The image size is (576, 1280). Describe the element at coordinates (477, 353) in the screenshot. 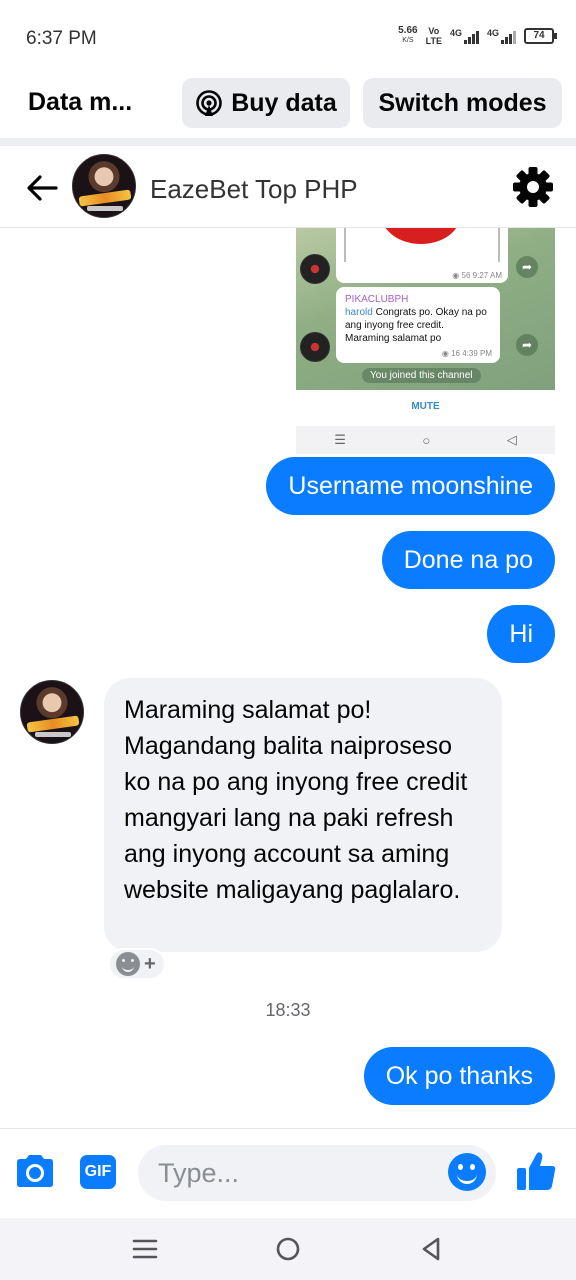

I see `tg-time-2: 4:39 PM` at that location.